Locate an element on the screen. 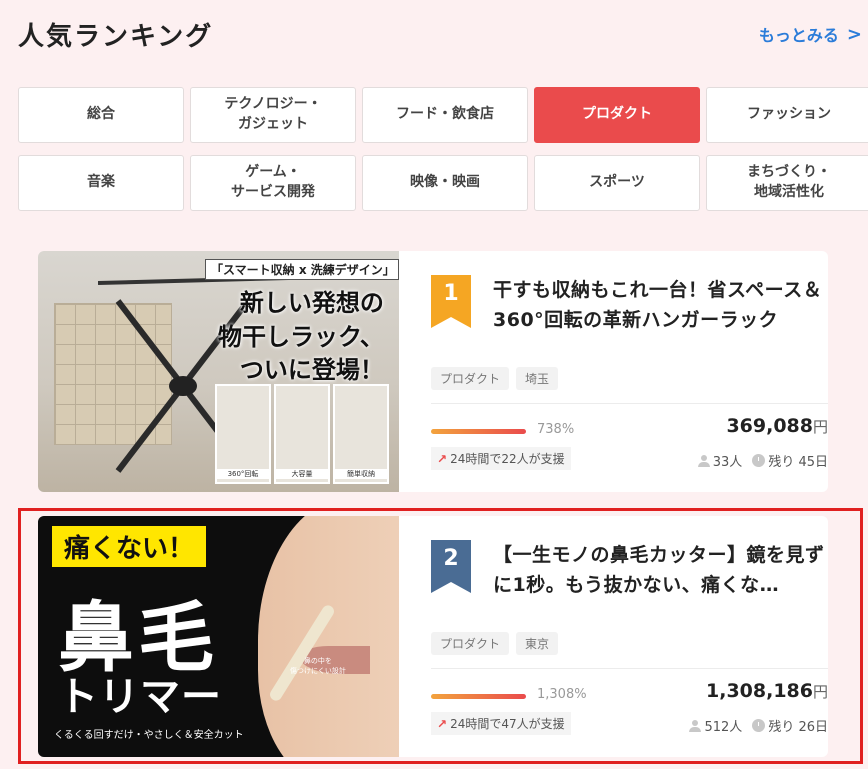 The image size is (868, 769). tab-music: 音楽 is located at coordinates (101, 183).